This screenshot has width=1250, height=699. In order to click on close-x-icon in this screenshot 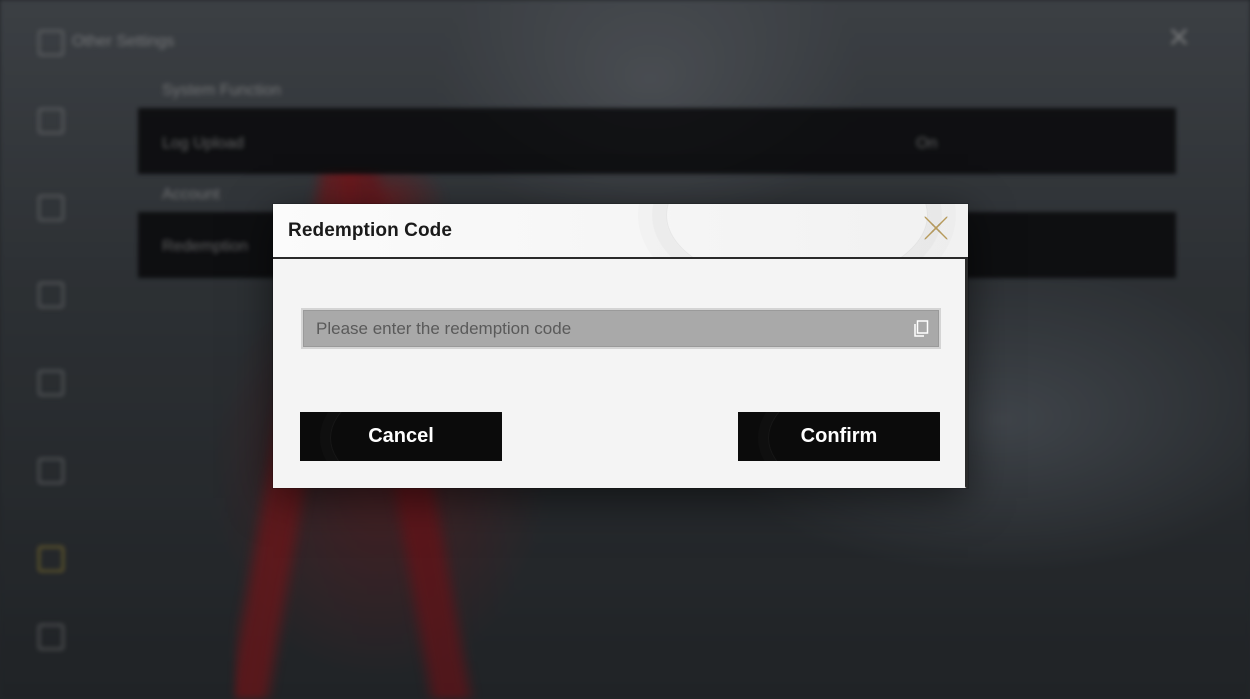, I will do `click(936, 228)`.